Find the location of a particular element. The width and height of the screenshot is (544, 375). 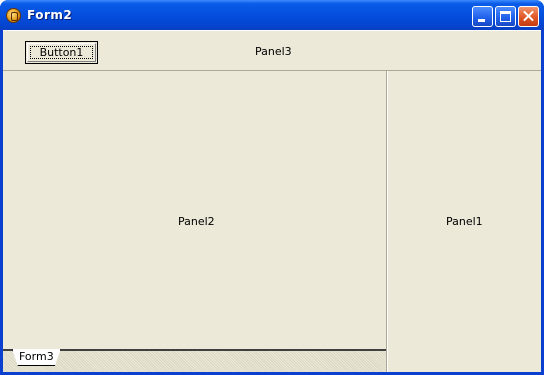

panel3-caption: Panel3 is located at coordinates (273, 51).